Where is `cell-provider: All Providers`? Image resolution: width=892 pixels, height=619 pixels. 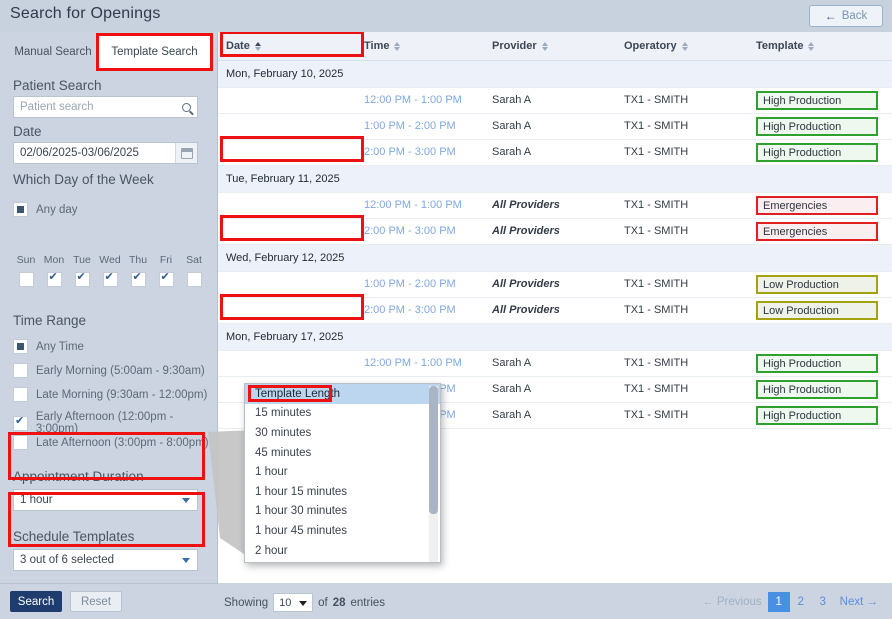
cell-provider: All Providers is located at coordinates (526, 231).